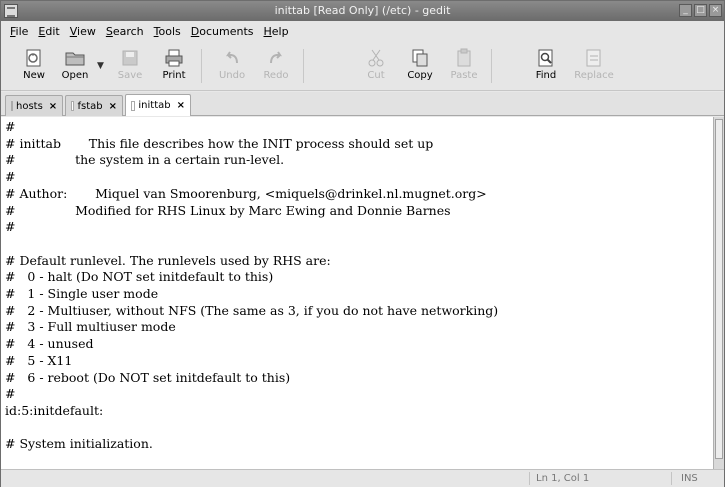 This screenshot has width=725, height=487. I want to click on undo-icon, so click(232, 58).